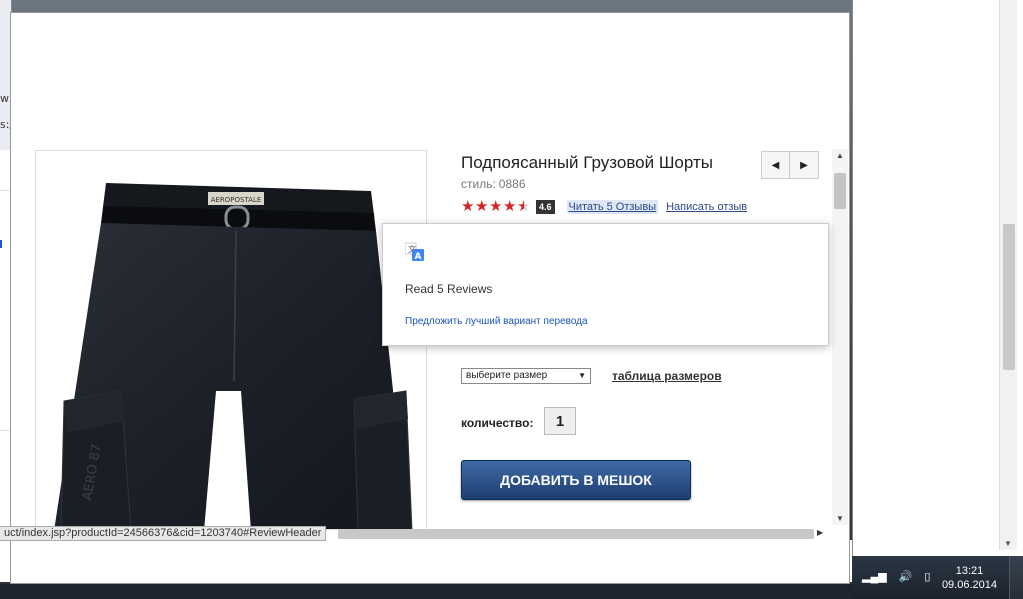 This screenshot has width=1023, height=599. Describe the element at coordinates (840, 155) in the screenshot. I see `scroll-up-arrow-icon: ▲` at that location.